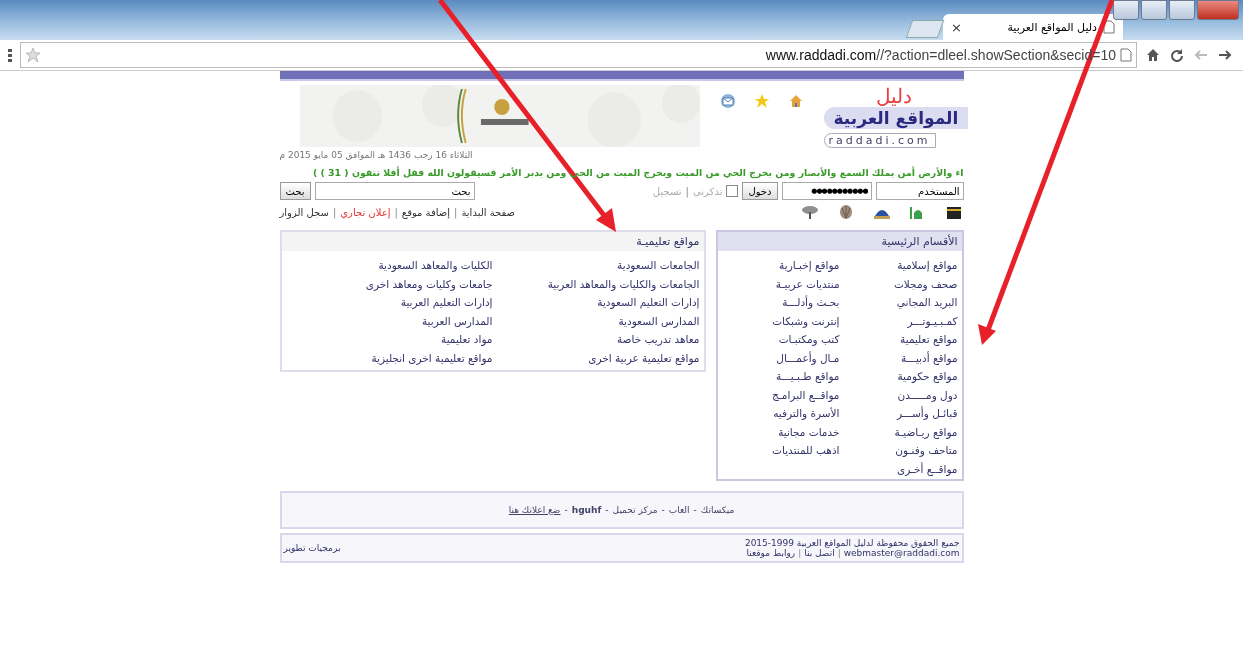 The height and width of the screenshot is (670, 1243). I want to click on category-link: صحف ومجلات, so click(898, 283).